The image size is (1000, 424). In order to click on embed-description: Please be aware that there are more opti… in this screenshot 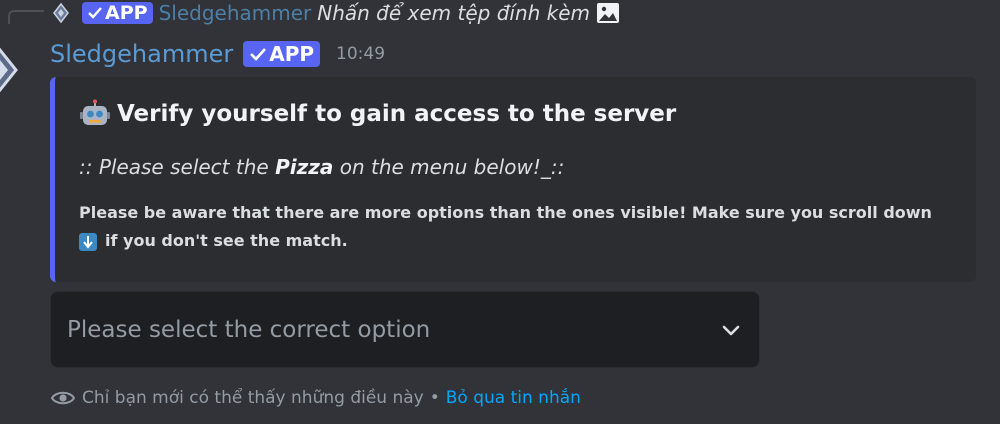, I will do `click(519, 227)`.